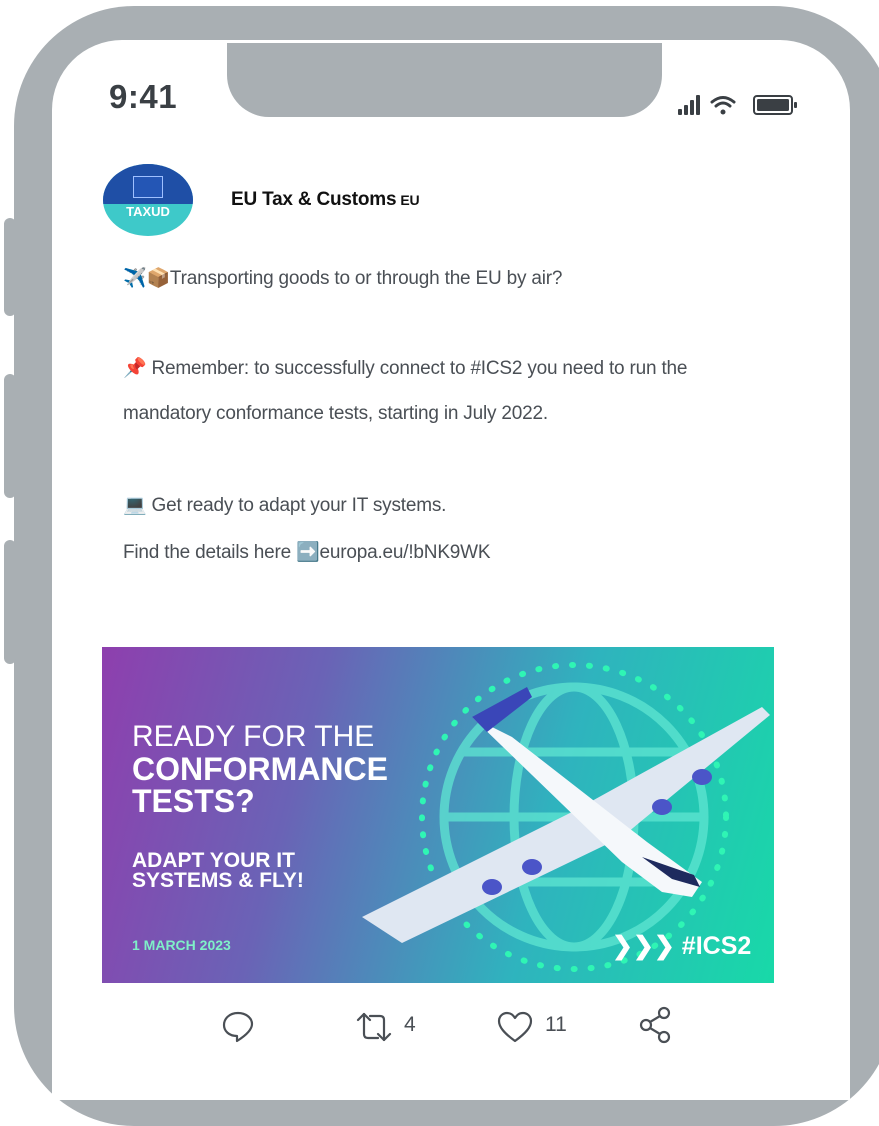 Image resolution: width=879 pixels, height=1126 pixels. I want to click on status-time: 9:41, so click(143, 96).